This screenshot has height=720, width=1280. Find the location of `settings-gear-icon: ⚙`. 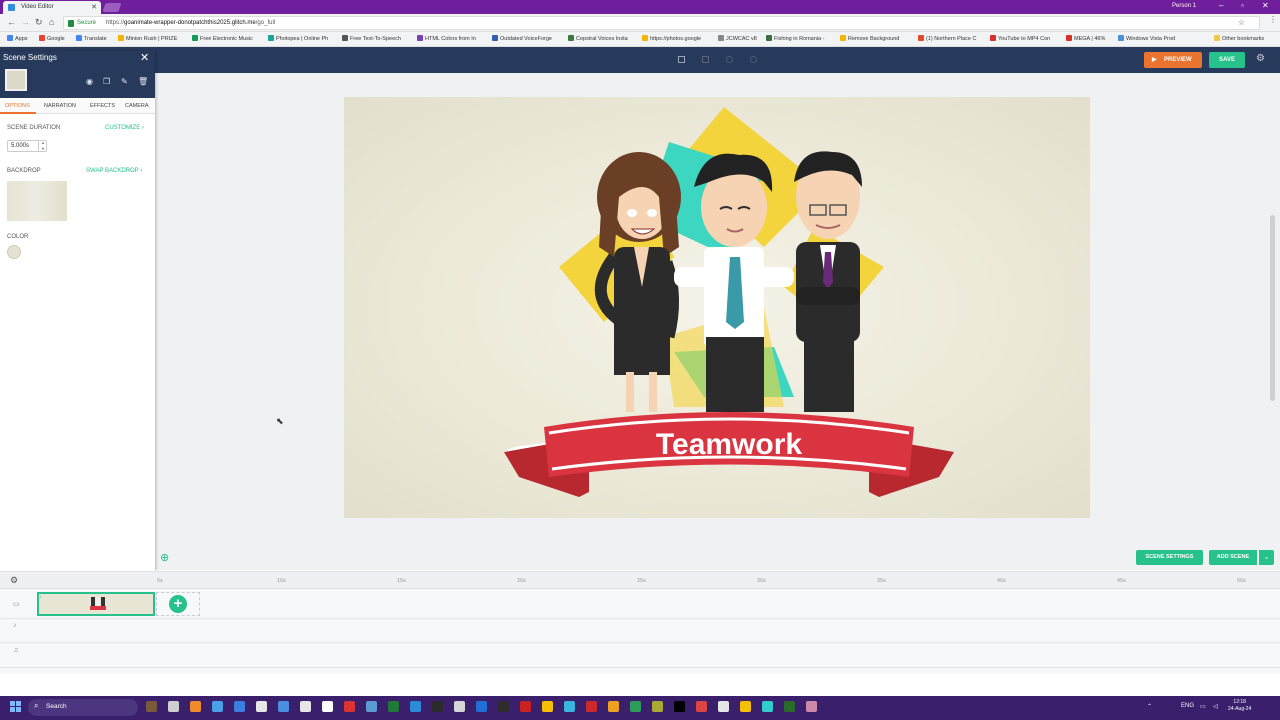

settings-gear-icon: ⚙ is located at coordinates (1260, 58).